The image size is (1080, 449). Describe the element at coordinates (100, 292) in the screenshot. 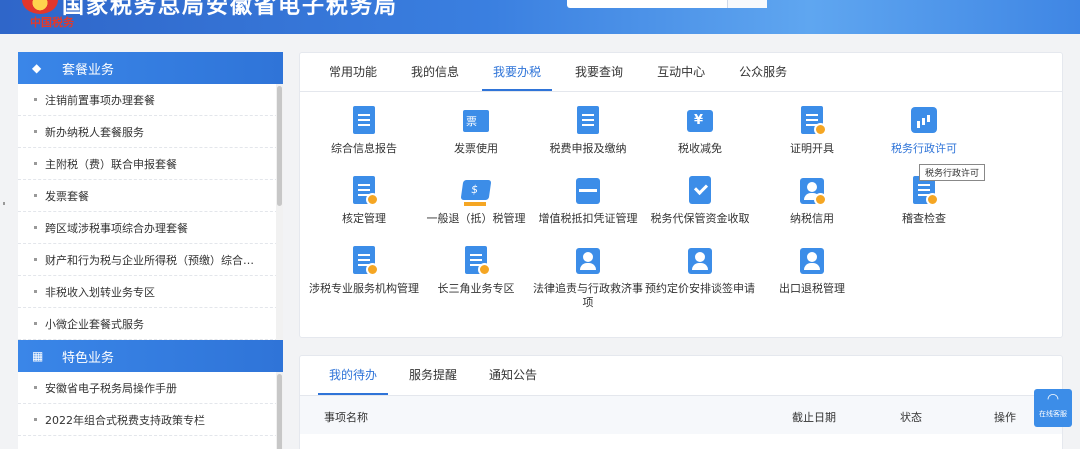

I see `menu-item-label: 非税收入划转业务专区` at that location.